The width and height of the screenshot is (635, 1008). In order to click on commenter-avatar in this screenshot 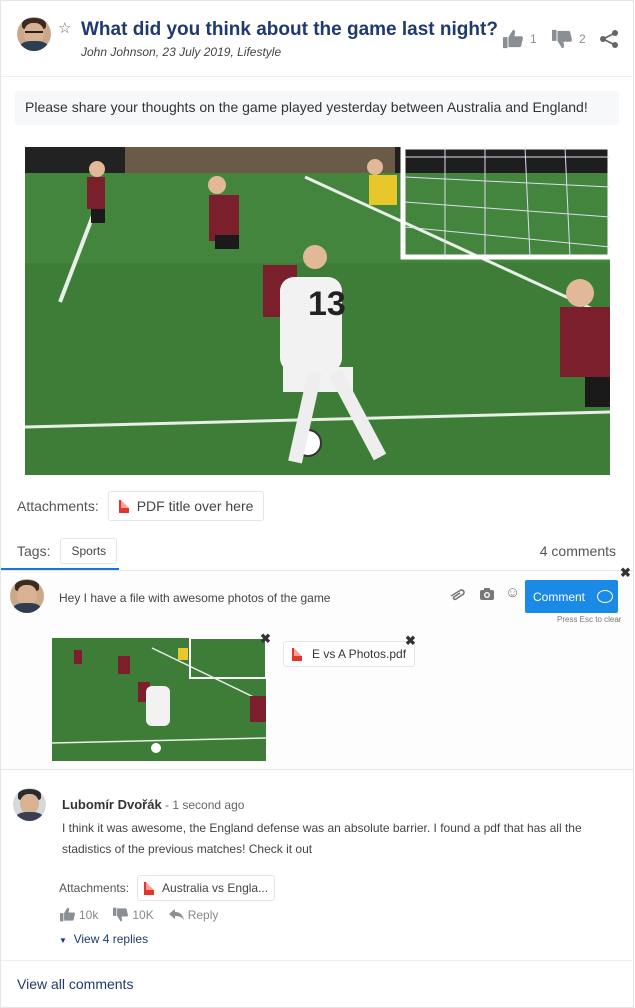, I will do `click(29, 804)`.